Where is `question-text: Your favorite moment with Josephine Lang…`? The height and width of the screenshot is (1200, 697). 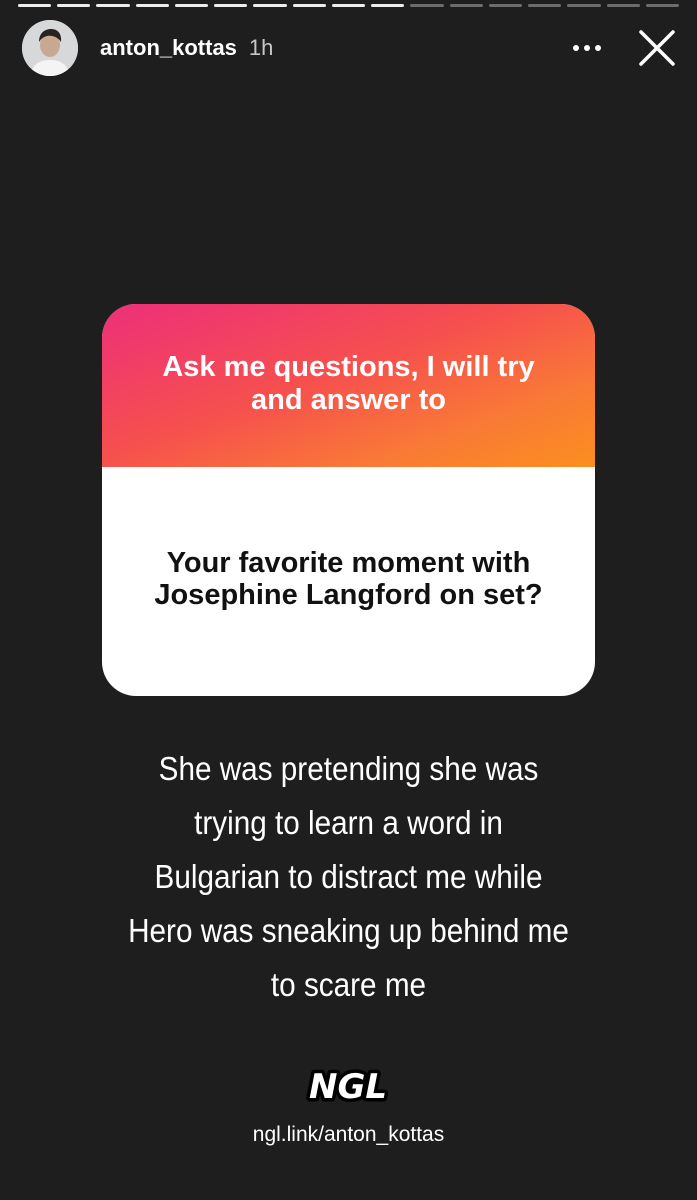
question-text: Your favorite moment with Josephine Lang… is located at coordinates (348, 578).